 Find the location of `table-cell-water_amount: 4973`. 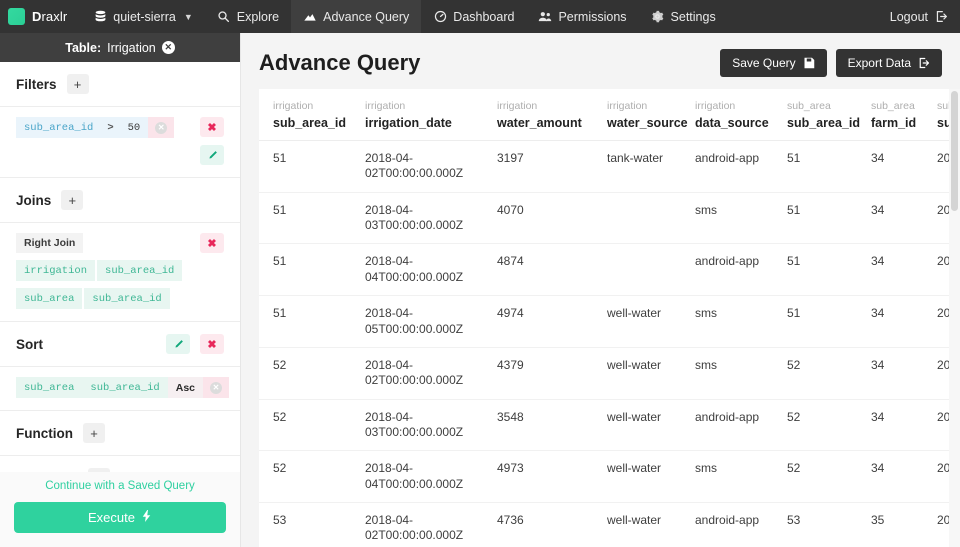

table-cell-water_amount: 4973 is located at coordinates (538, 477).